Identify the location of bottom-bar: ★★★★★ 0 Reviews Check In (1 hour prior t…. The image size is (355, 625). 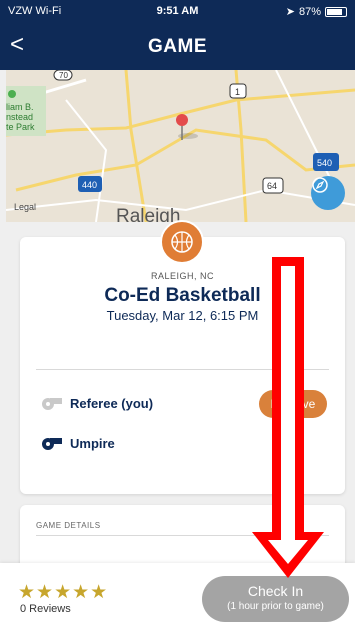
(177, 594).